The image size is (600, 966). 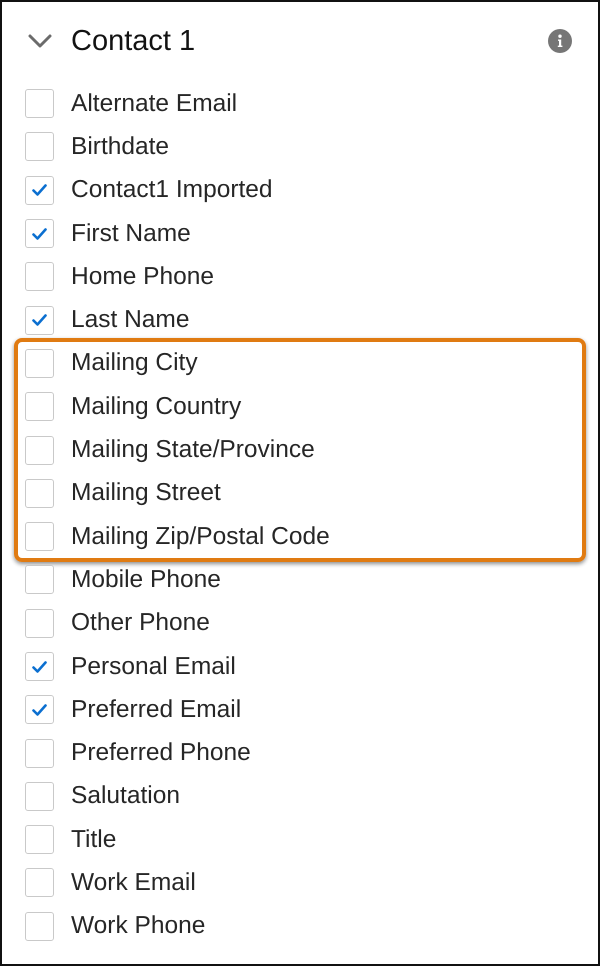 What do you see at coordinates (200, 536) in the screenshot?
I see `field-label: Mailing Zip/Postal Code` at bounding box center [200, 536].